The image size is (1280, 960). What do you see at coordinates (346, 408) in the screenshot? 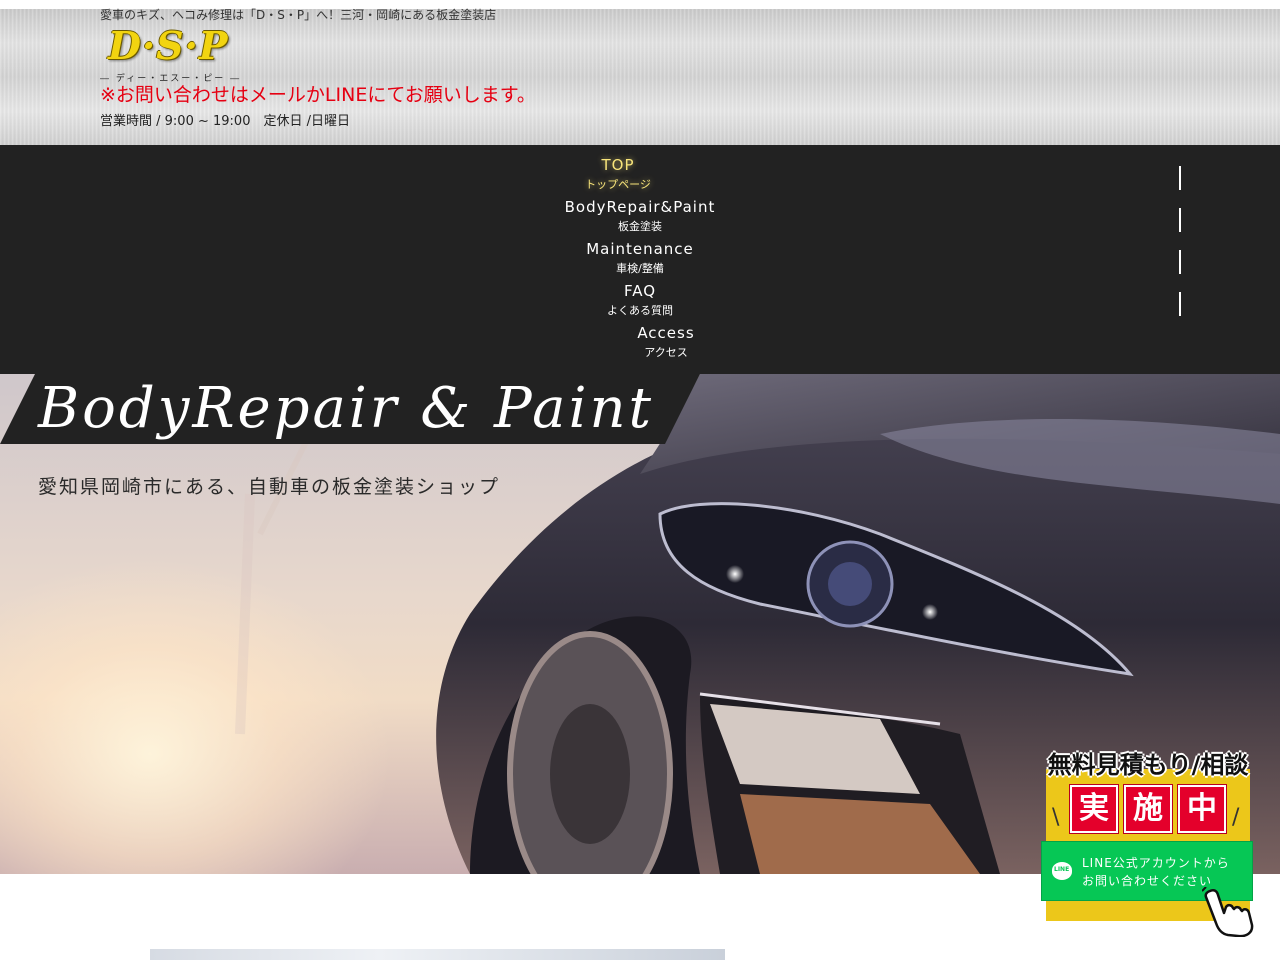
I see `hero-title: BodyRepair & Paint` at bounding box center [346, 408].